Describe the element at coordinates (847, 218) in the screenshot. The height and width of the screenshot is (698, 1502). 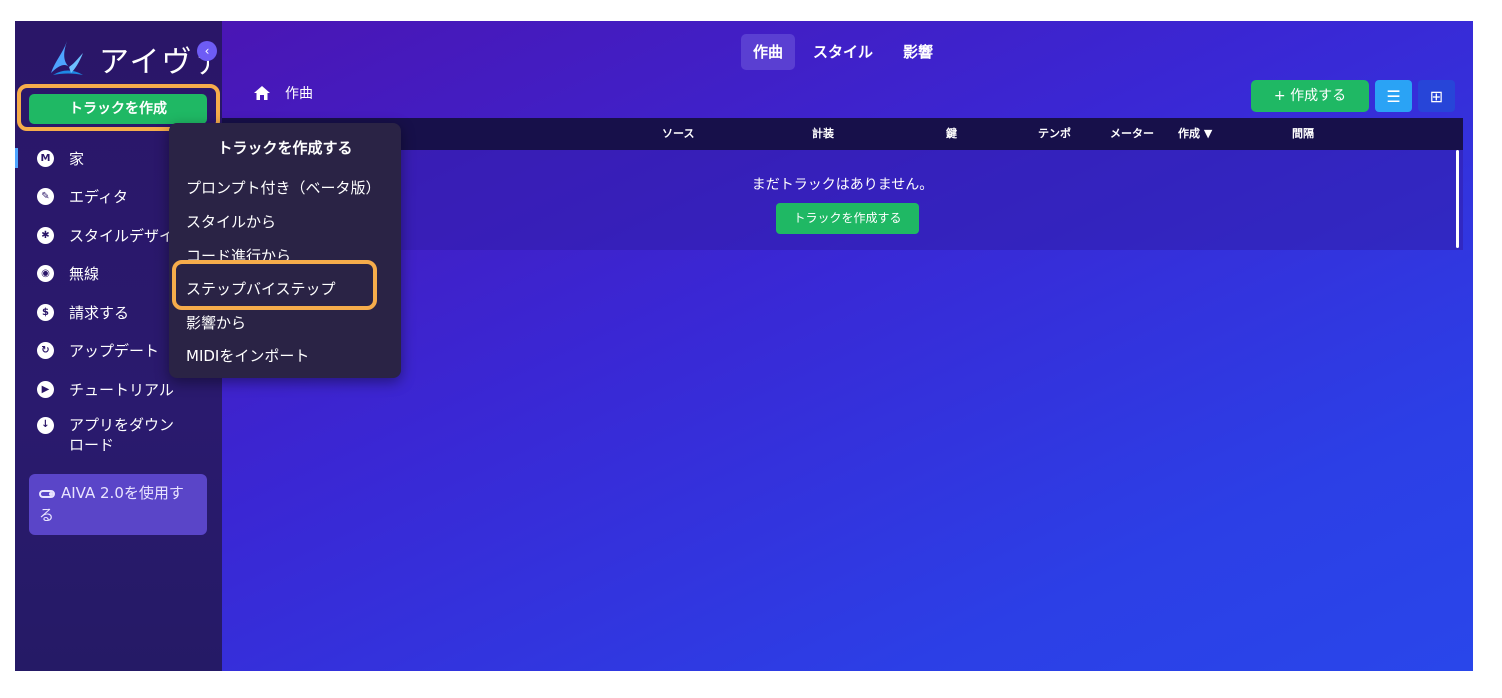
I see `empty-create-track-button: トラックを作成する` at that location.